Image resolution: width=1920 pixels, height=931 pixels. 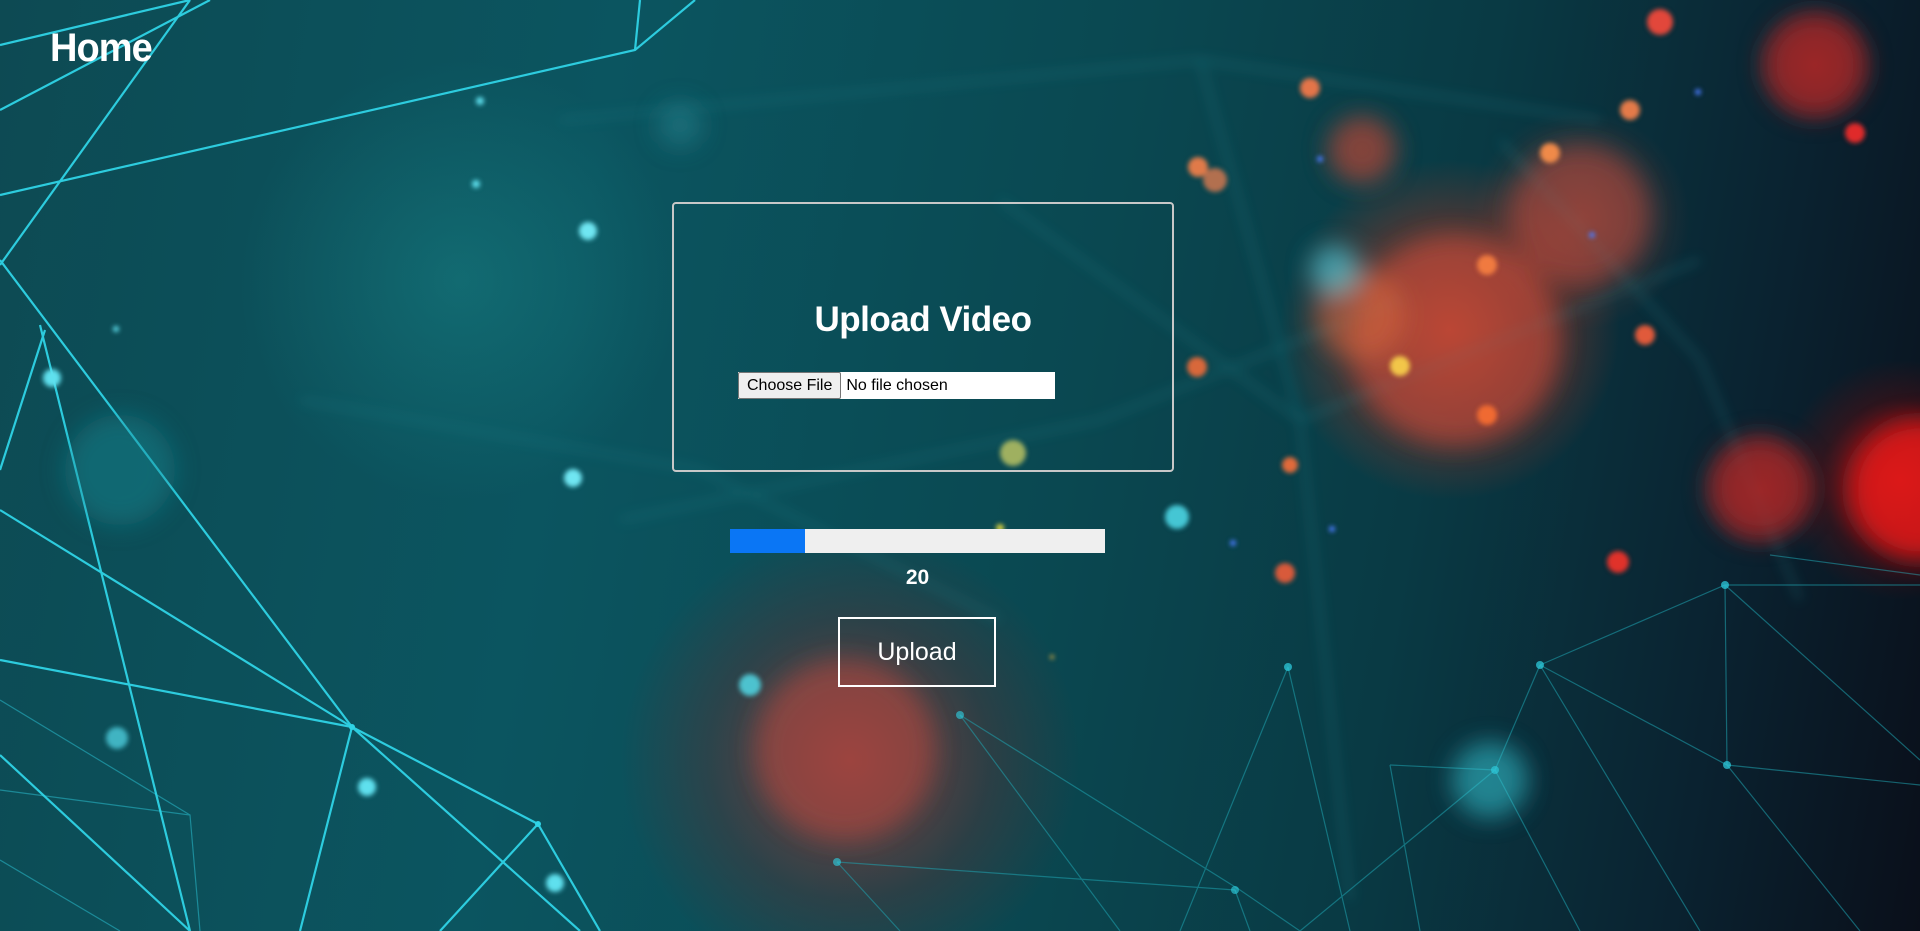 I want to click on upload-card: Upload Video Choose File No file chosen, so click(x=923, y=337).